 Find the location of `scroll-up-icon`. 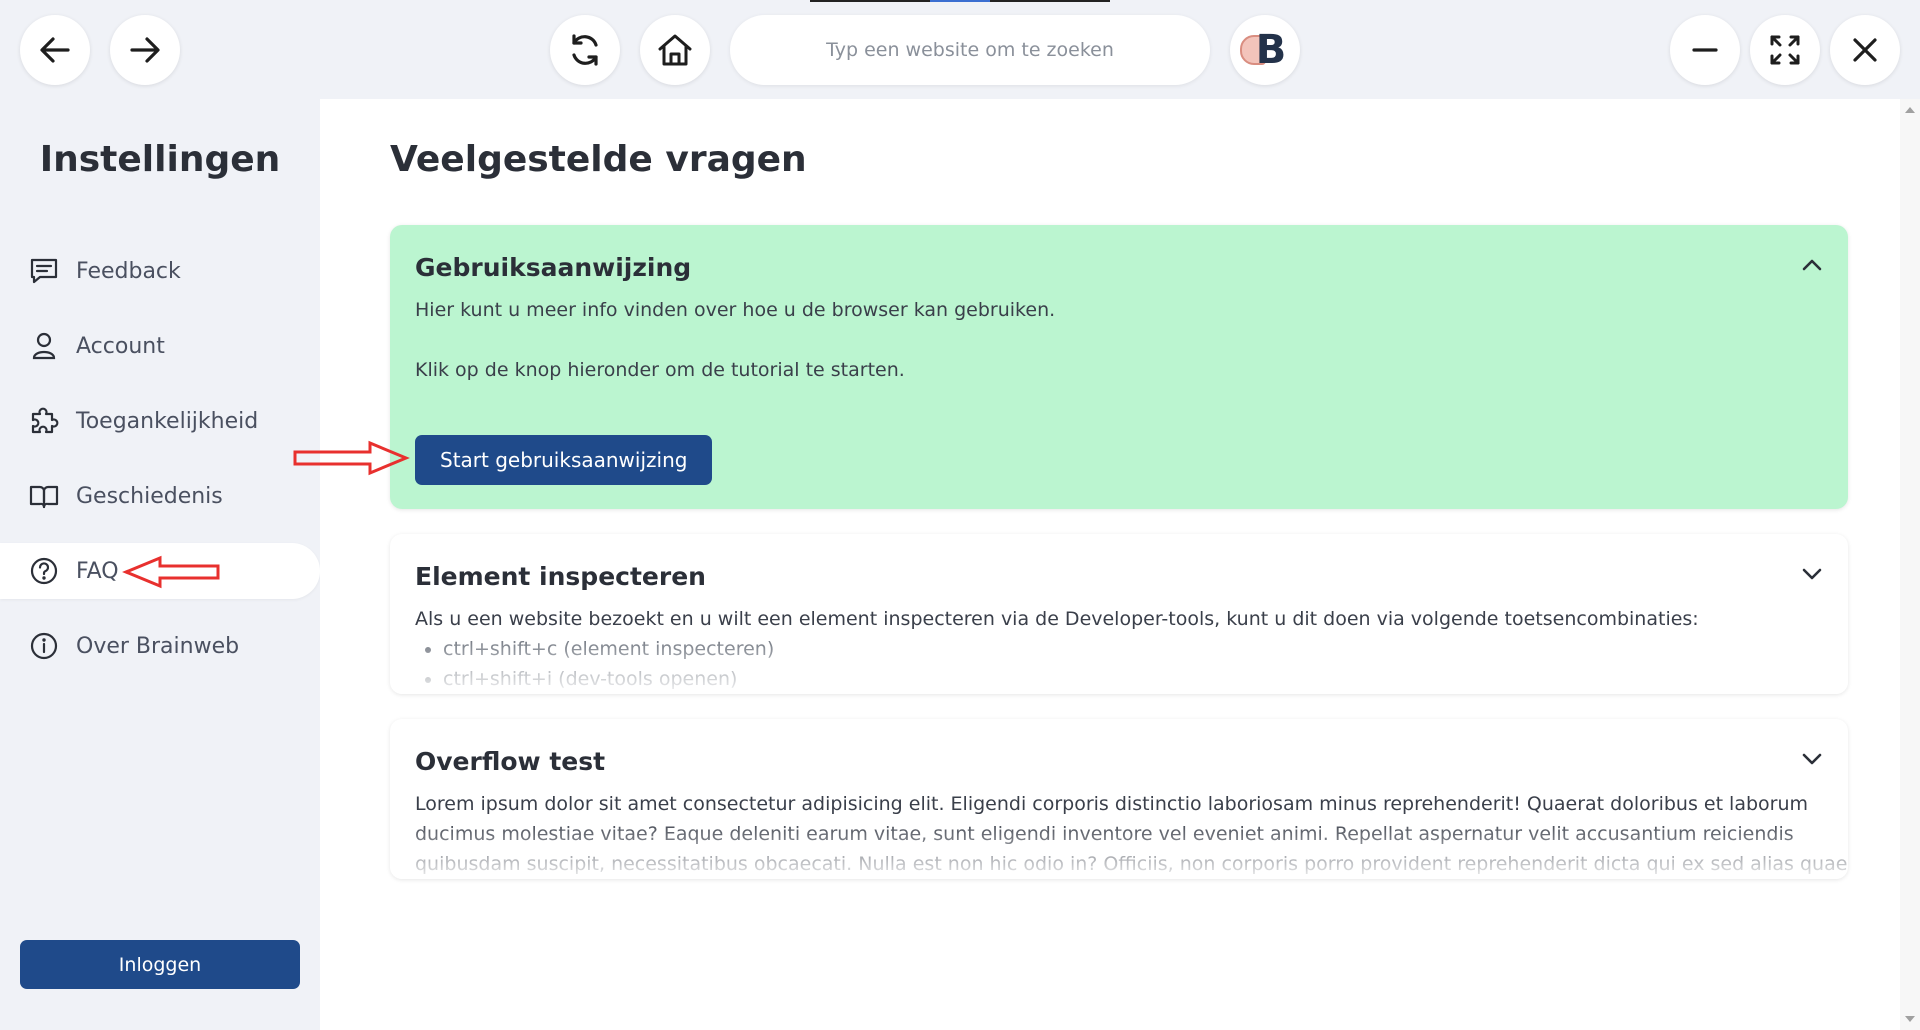

scroll-up-icon is located at coordinates (1910, 110).